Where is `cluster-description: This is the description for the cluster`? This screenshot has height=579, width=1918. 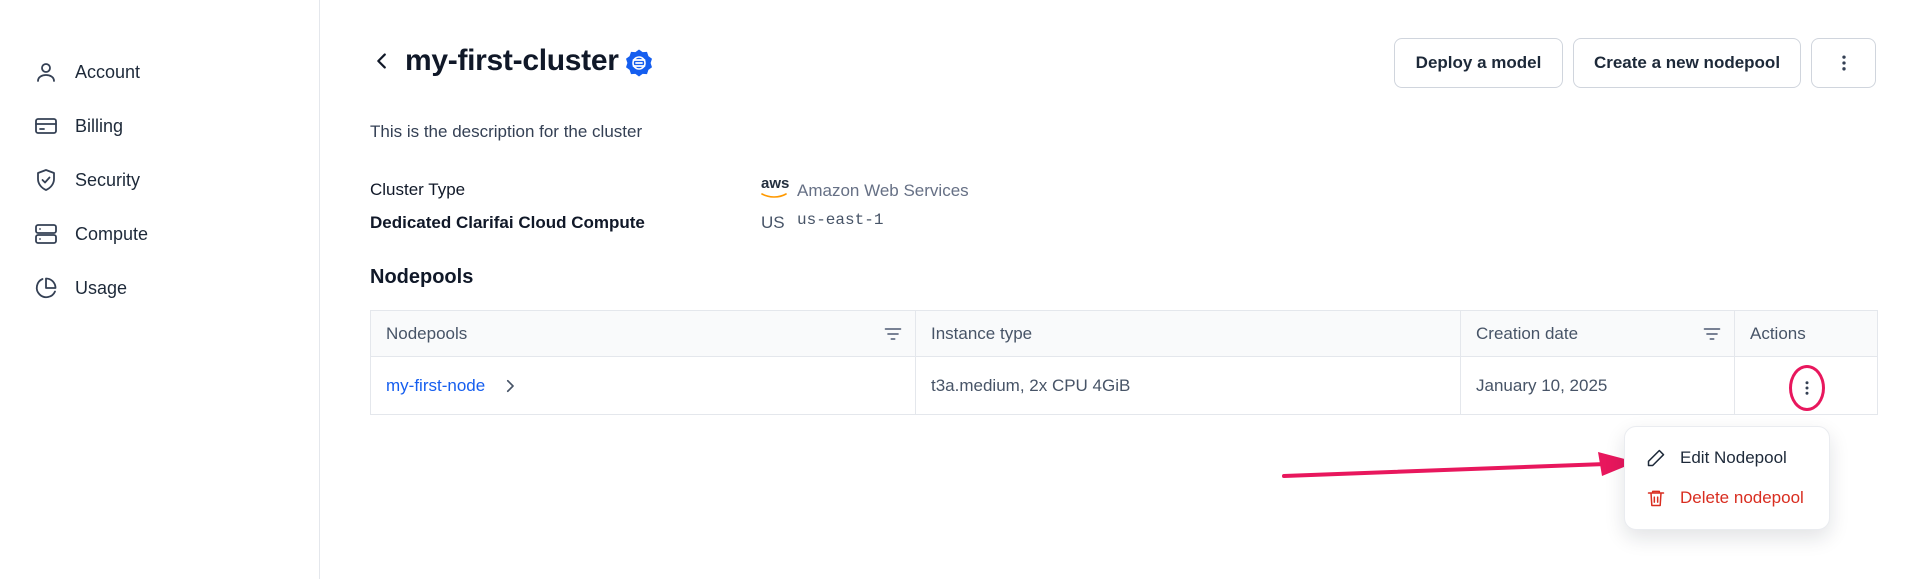 cluster-description: This is the description for the cluster is located at coordinates (506, 131).